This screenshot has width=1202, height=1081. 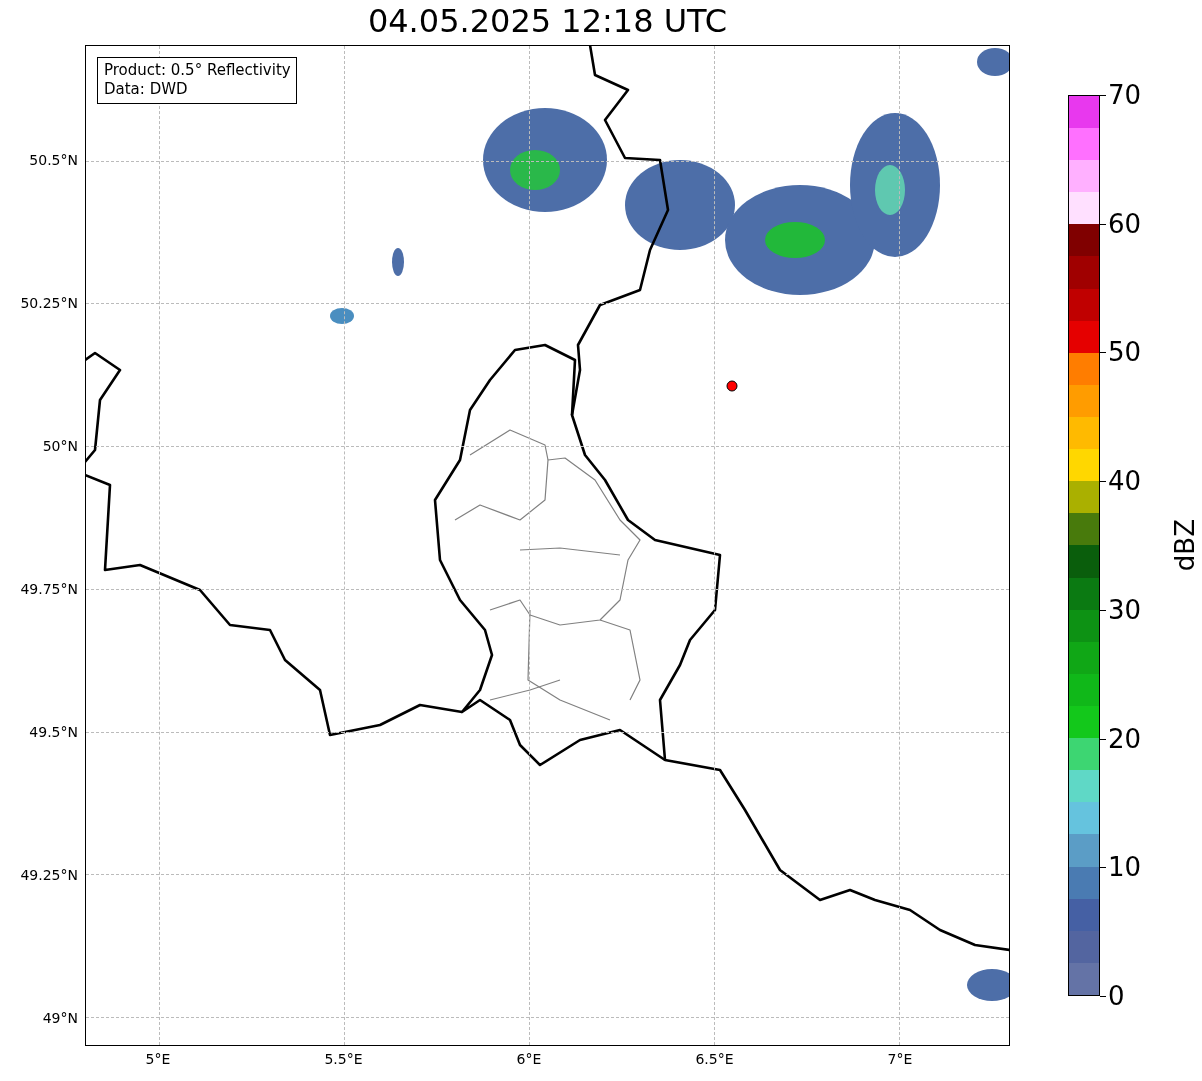 I want to click on tick-label: 10, so click(x=1125, y=867).